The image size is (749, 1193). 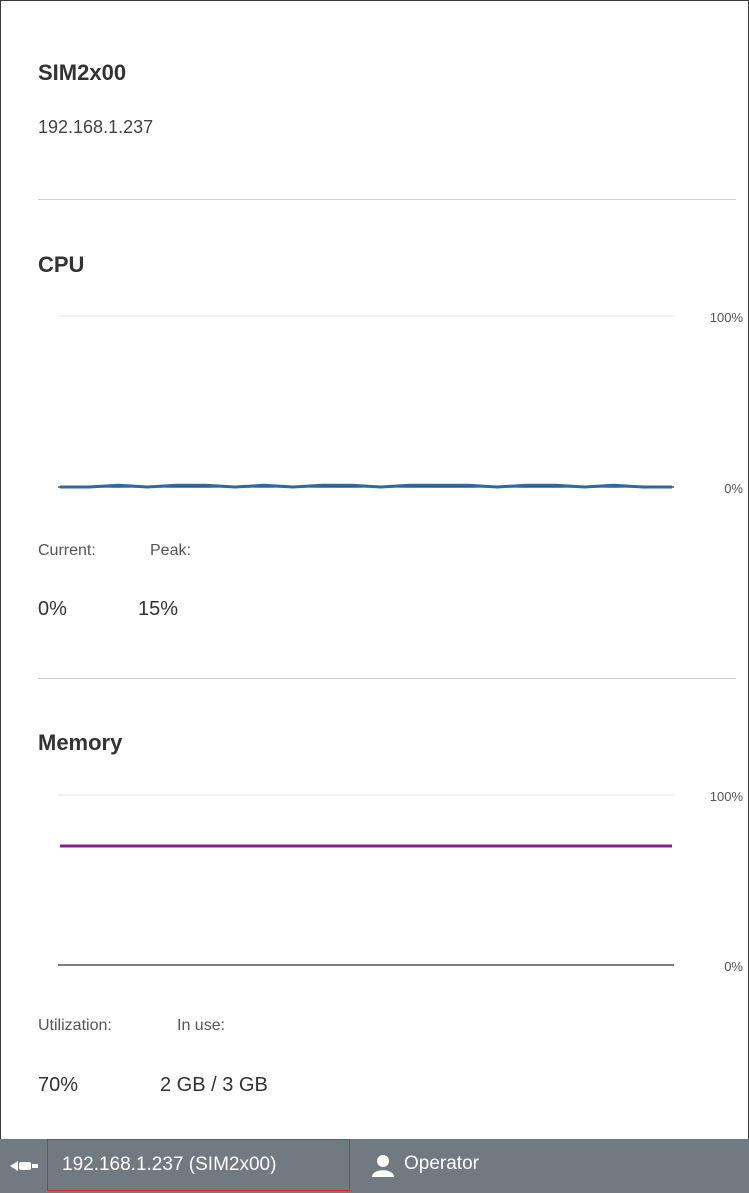 I want to click on user-label: Operator, so click(x=441, y=1164).